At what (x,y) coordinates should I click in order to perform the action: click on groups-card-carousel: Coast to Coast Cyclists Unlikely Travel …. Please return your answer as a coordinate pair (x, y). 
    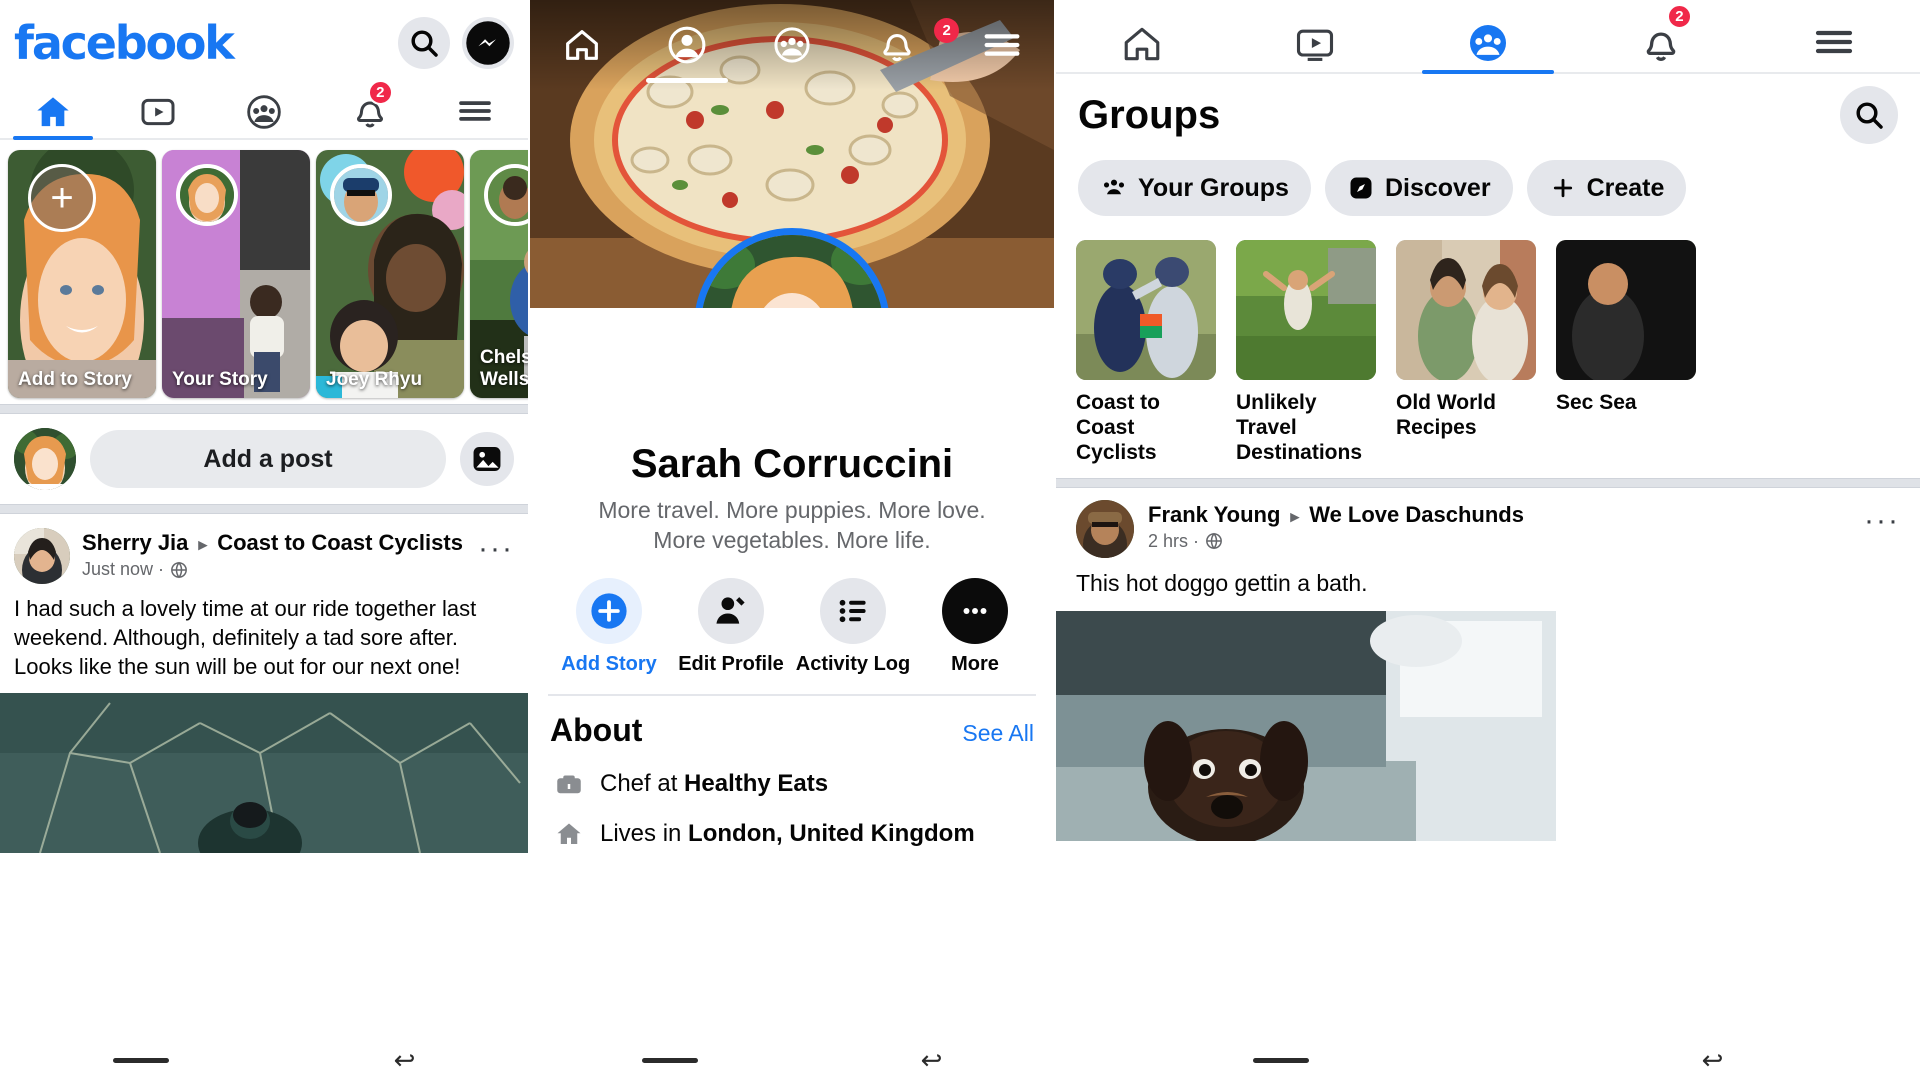
    Looking at the image, I should click on (1488, 355).